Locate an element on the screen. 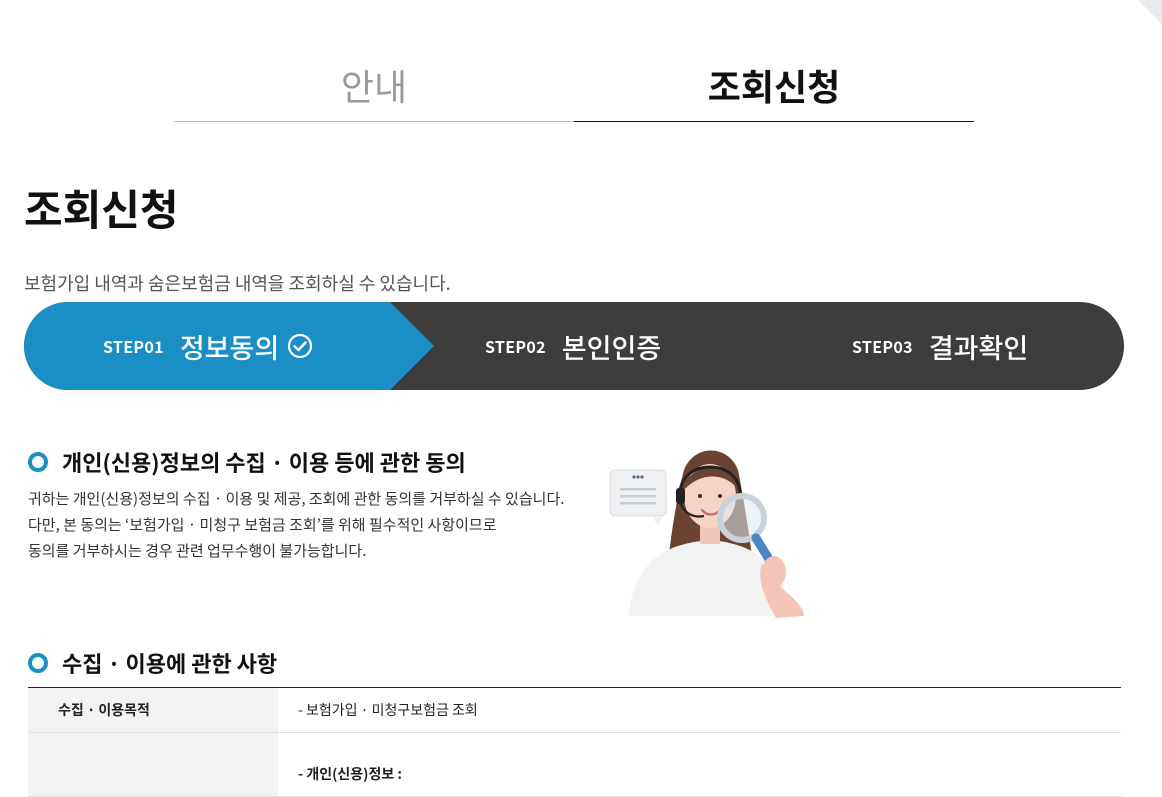  consent-section-heading: 개인(신용)정보의 수집 · 이용 등에 관한 동의 is located at coordinates (247, 462).